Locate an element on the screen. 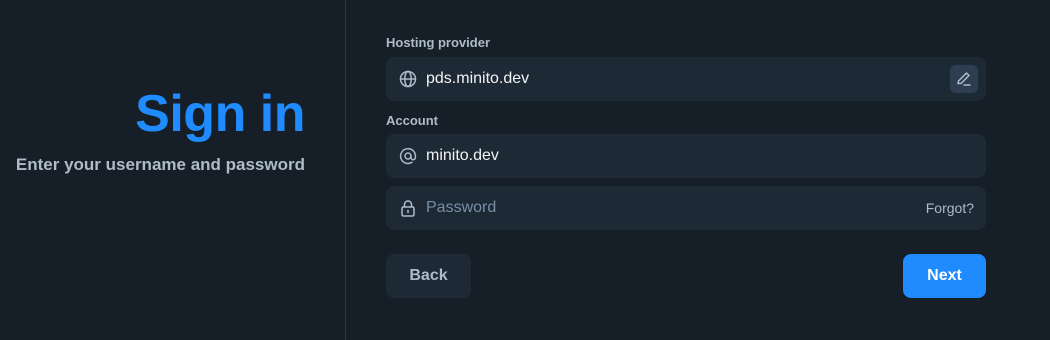 This screenshot has width=1050, height=340. password-field: Password Forgot? is located at coordinates (686, 208).